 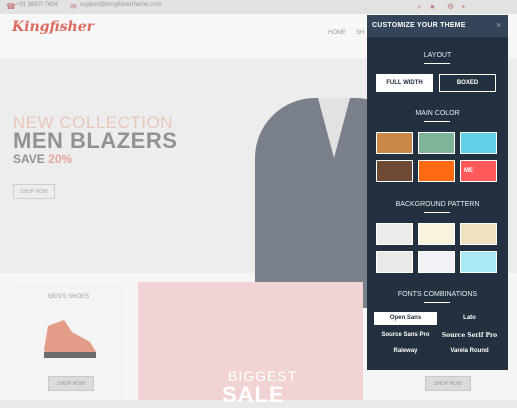 I want to click on panel-title: CUSTOMIZE YOUR THEME, so click(x=419, y=25).